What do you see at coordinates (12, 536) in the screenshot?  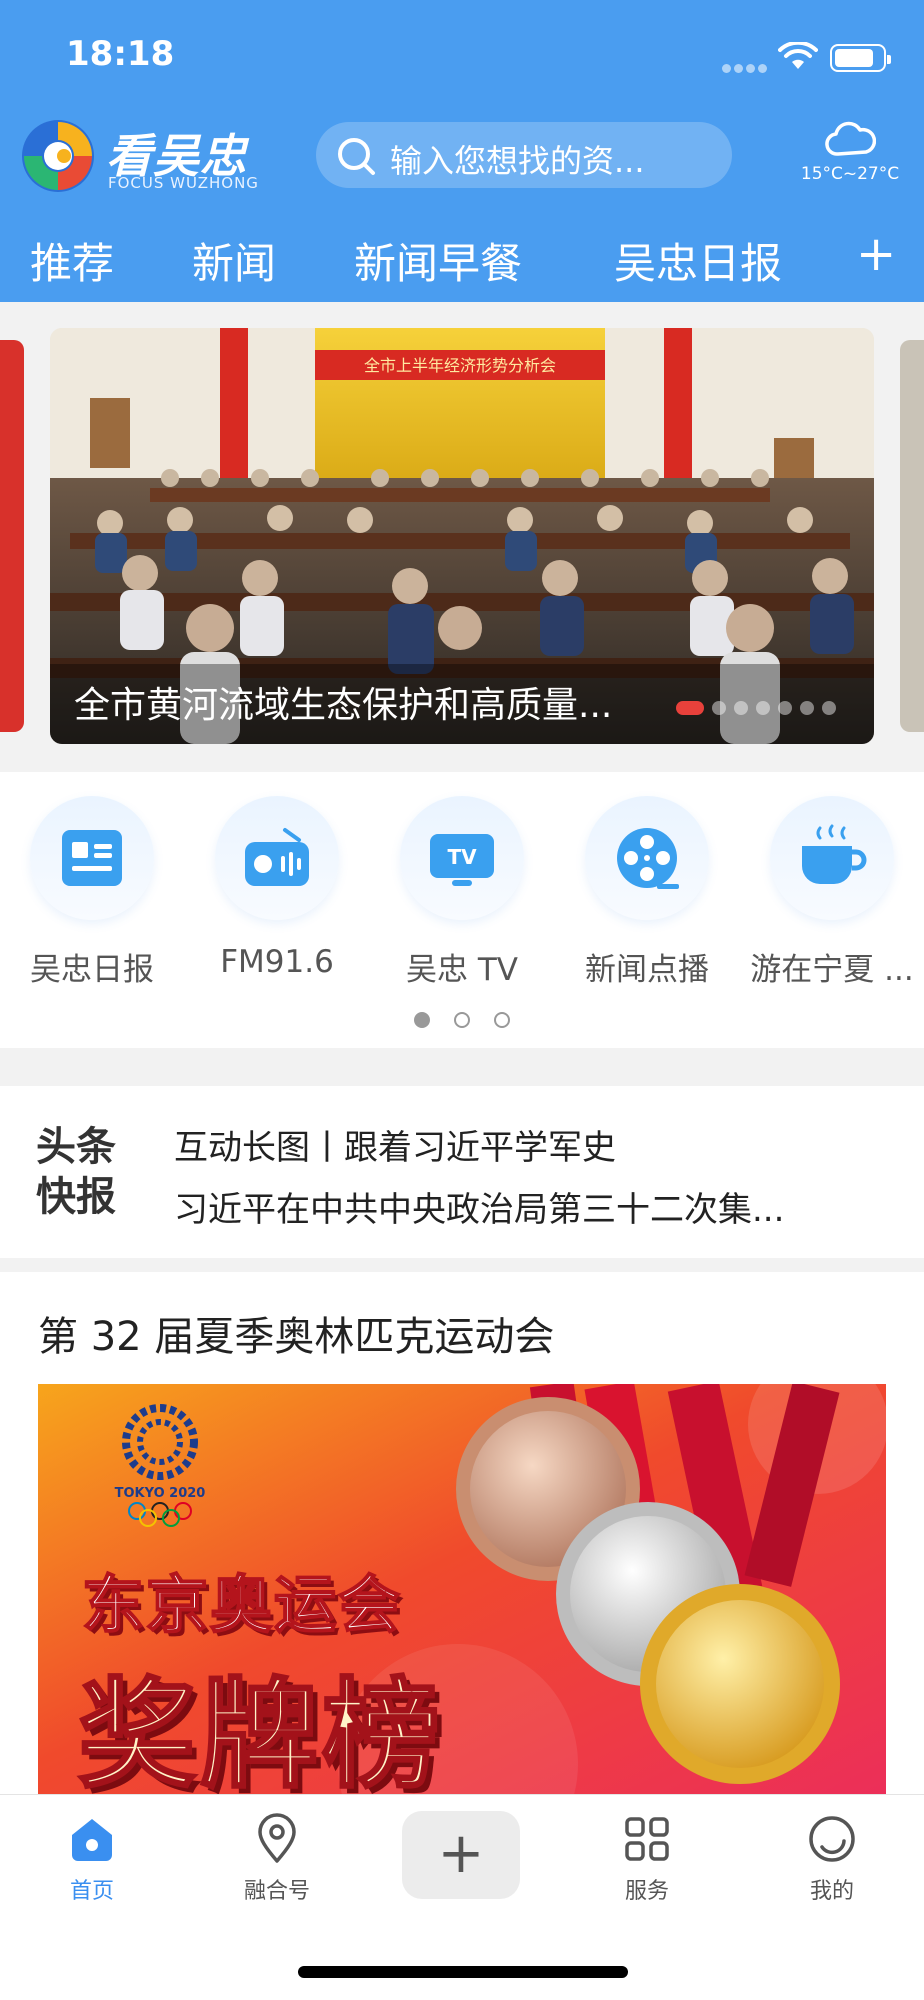 I see `carousel-prev-slide` at bounding box center [12, 536].